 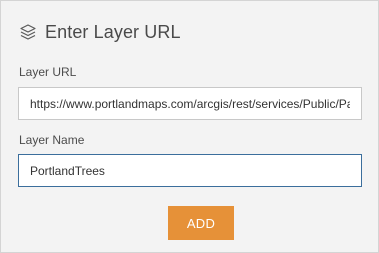 What do you see at coordinates (190, 170) in the screenshot?
I see `layer-name-input` at bounding box center [190, 170].